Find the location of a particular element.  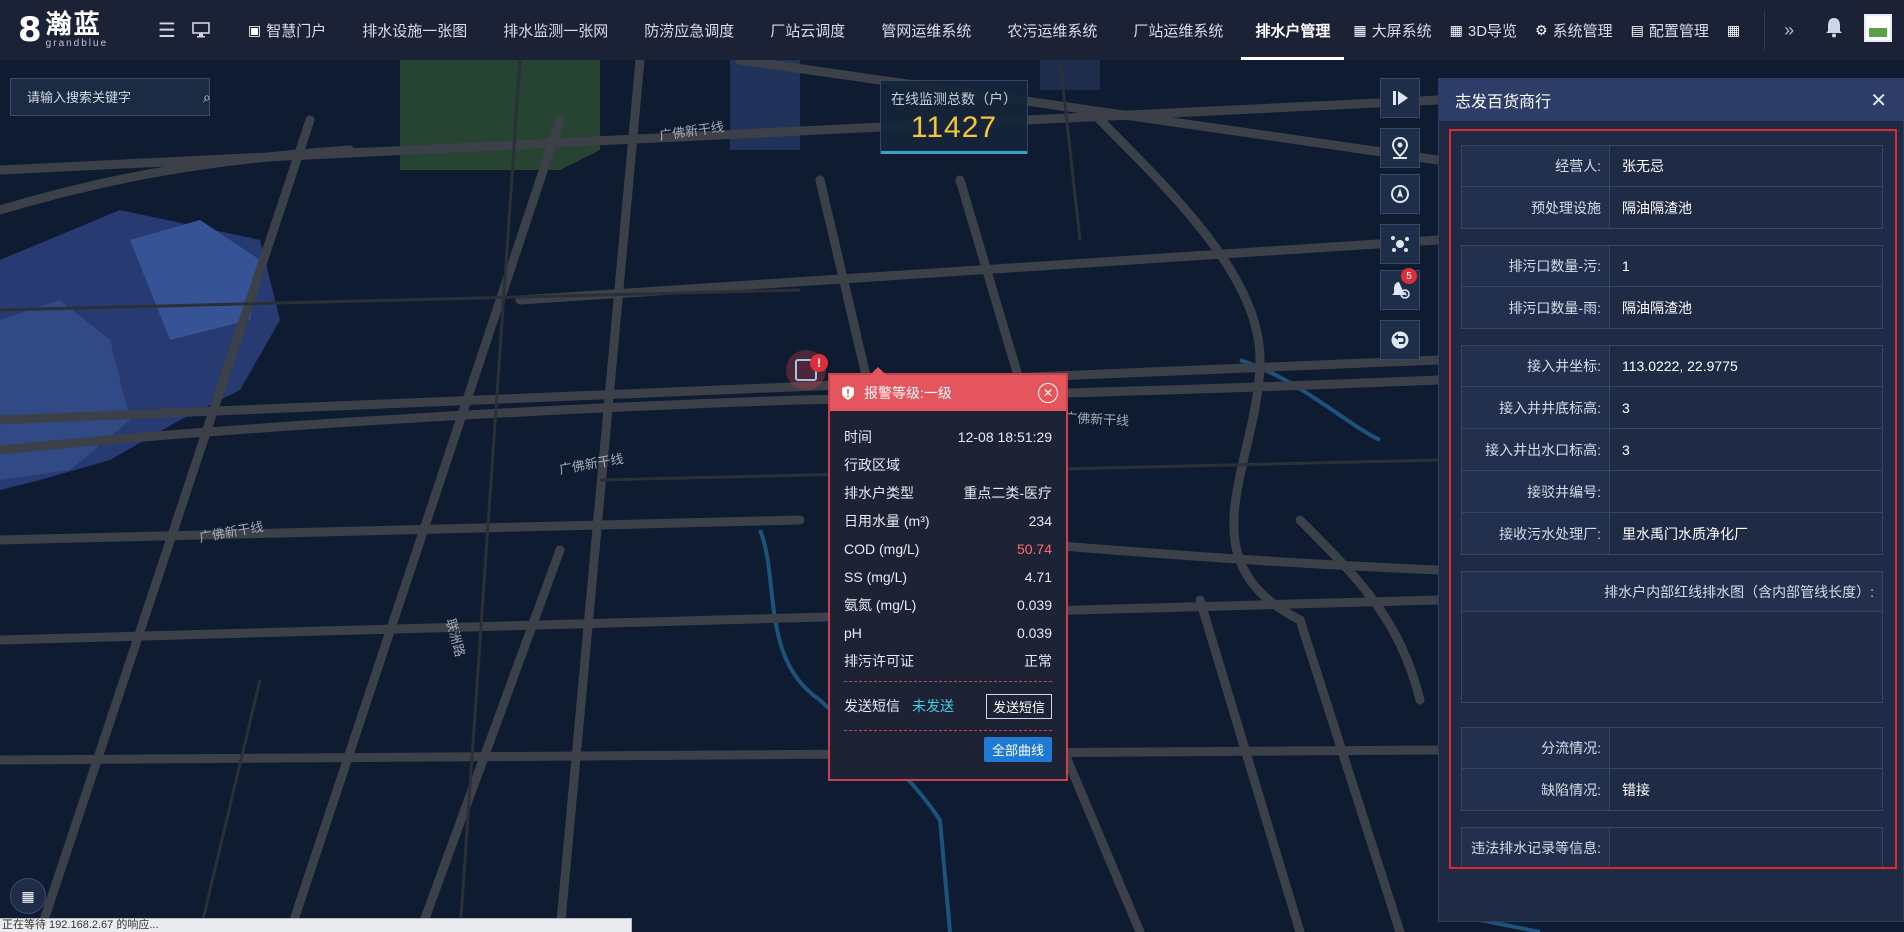

detail-row: 排污口数量-污: 1 is located at coordinates (1672, 266).